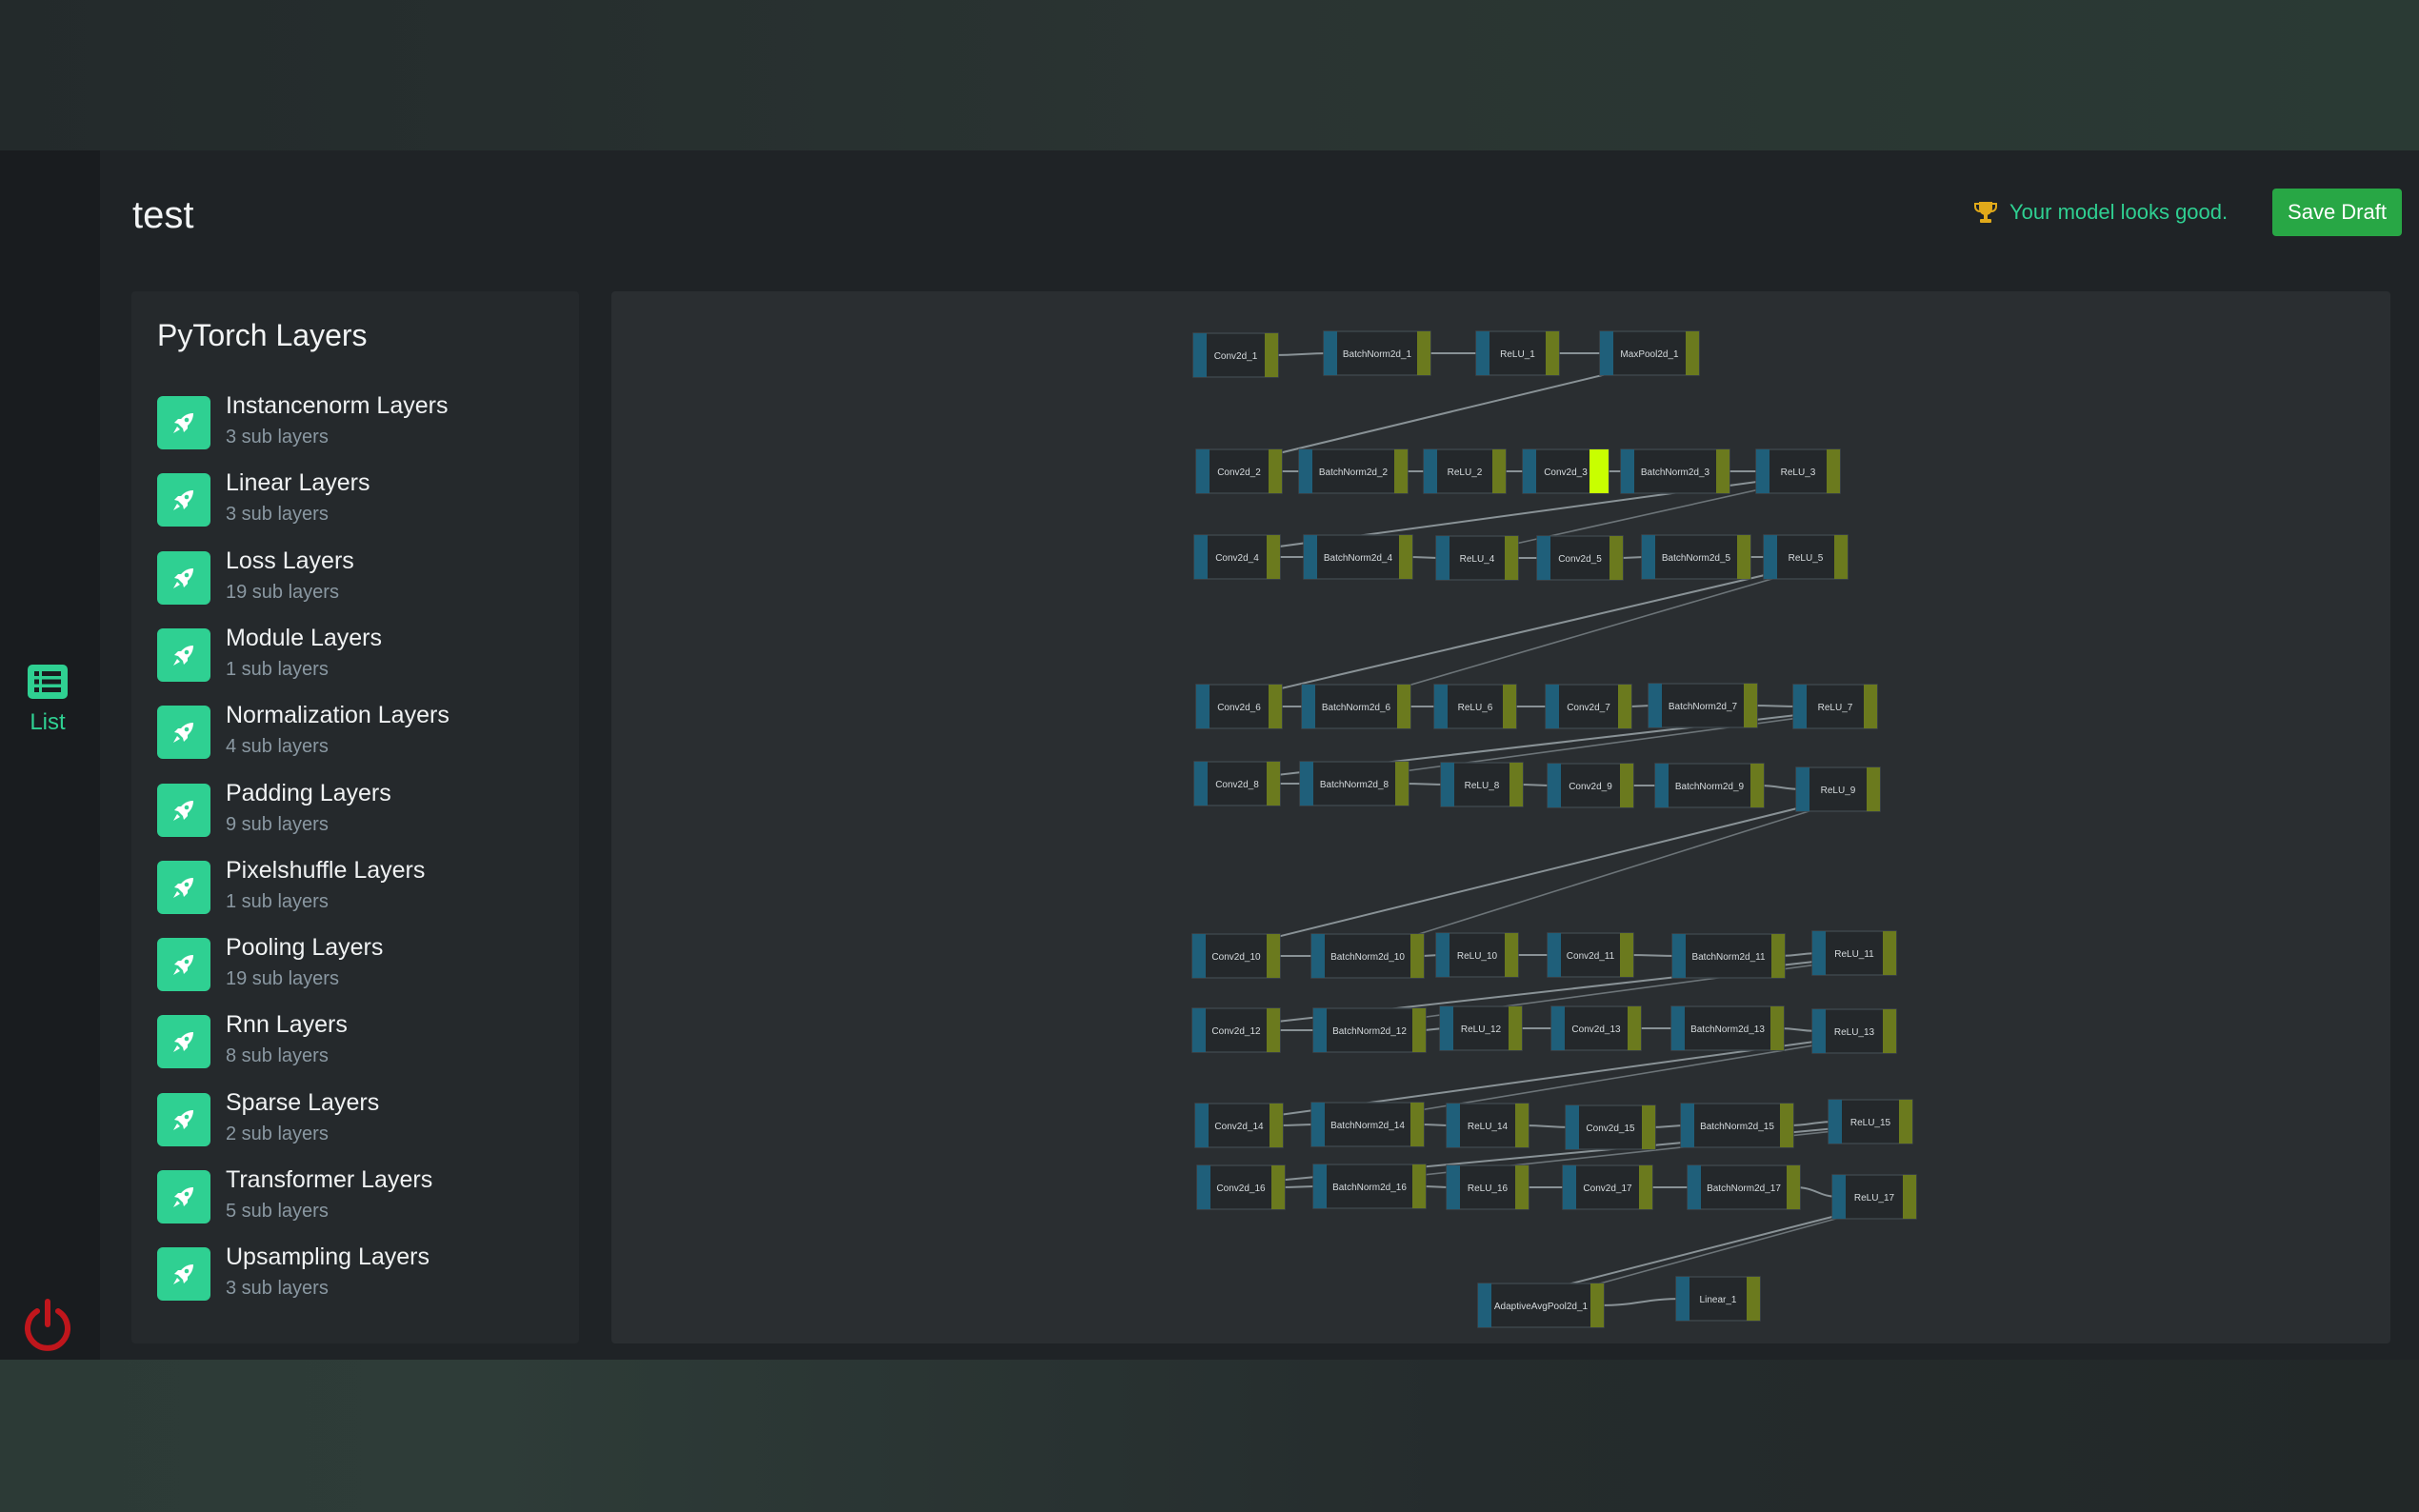 The image size is (2419, 1512). Describe the element at coordinates (1477, 558) in the screenshot. I see `graph-node: ReLU_4` at that location.